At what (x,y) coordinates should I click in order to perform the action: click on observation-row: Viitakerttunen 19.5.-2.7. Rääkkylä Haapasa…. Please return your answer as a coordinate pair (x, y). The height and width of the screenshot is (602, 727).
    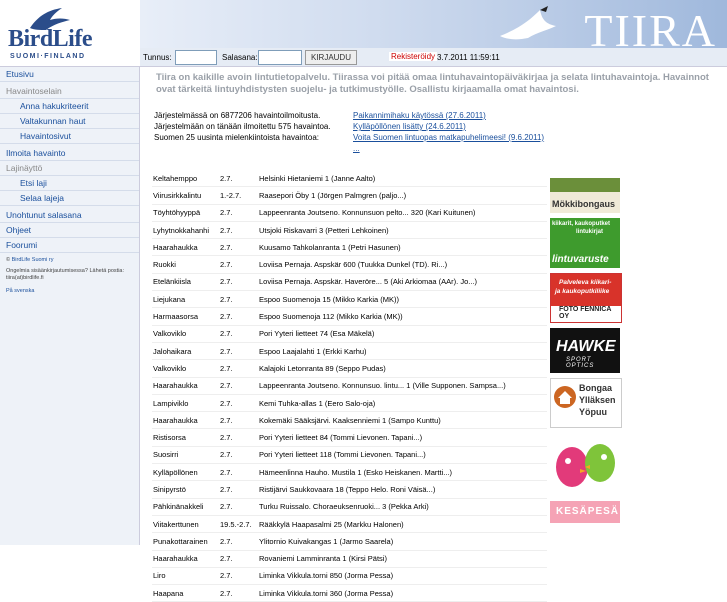
    Looking at the image, I should click on (349, 524).